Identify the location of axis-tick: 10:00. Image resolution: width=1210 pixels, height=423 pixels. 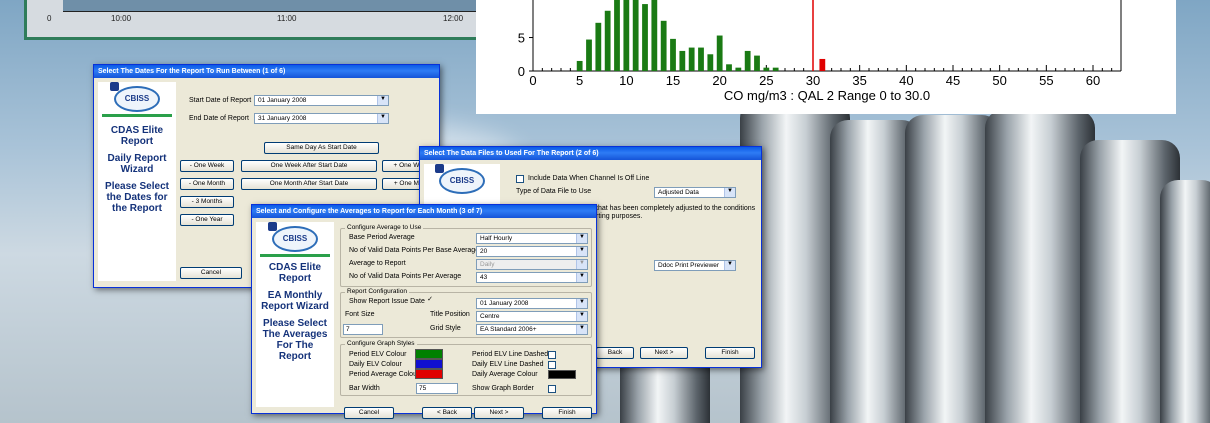
(121, 18).